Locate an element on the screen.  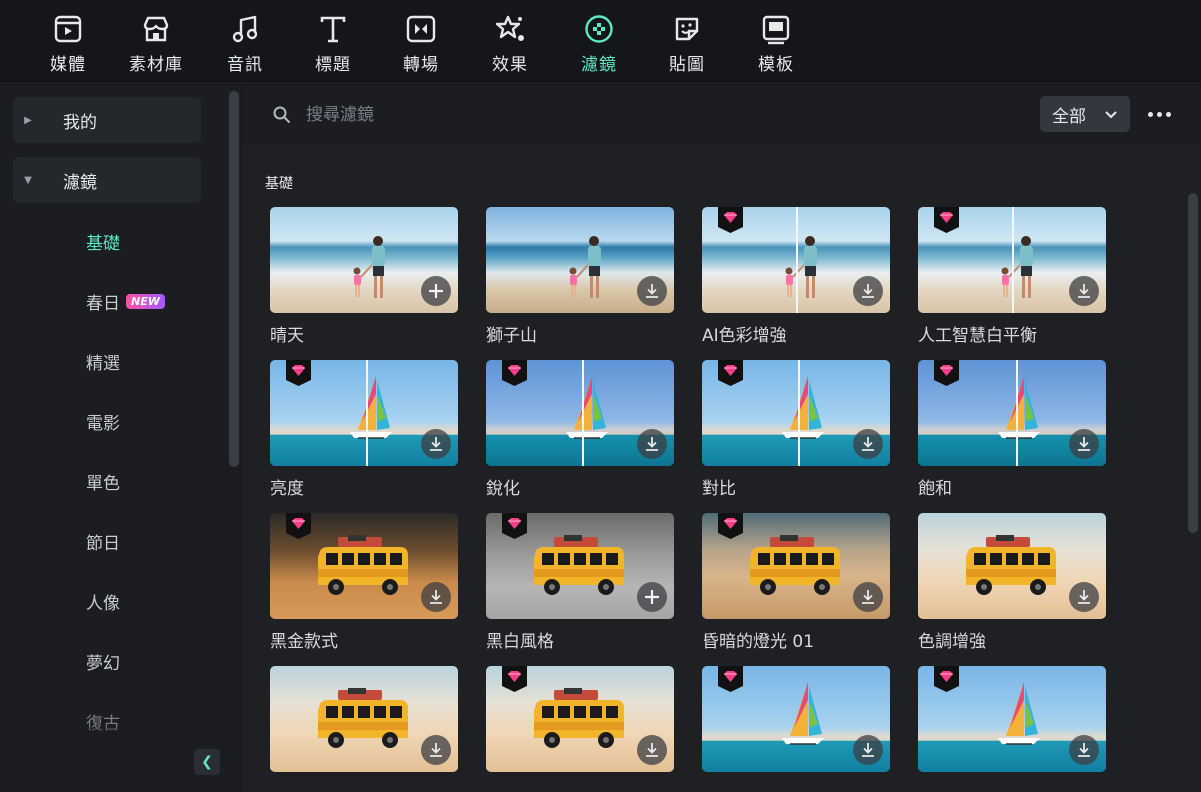
tab-stock: 素材庫 is located at coordinates (156, 45).